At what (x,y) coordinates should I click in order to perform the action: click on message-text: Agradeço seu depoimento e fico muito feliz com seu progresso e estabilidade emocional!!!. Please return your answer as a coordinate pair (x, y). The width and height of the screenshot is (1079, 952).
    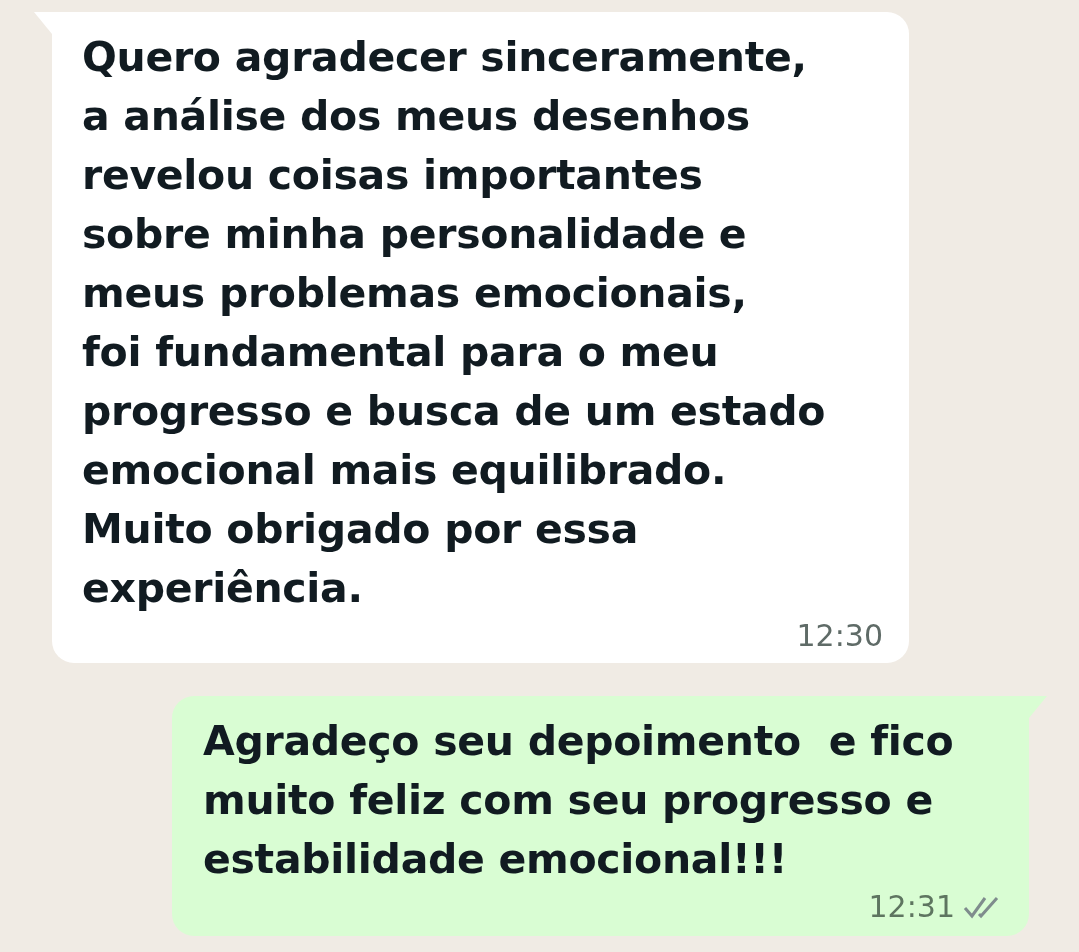
    Looking at the image, I should click on (578, 800).